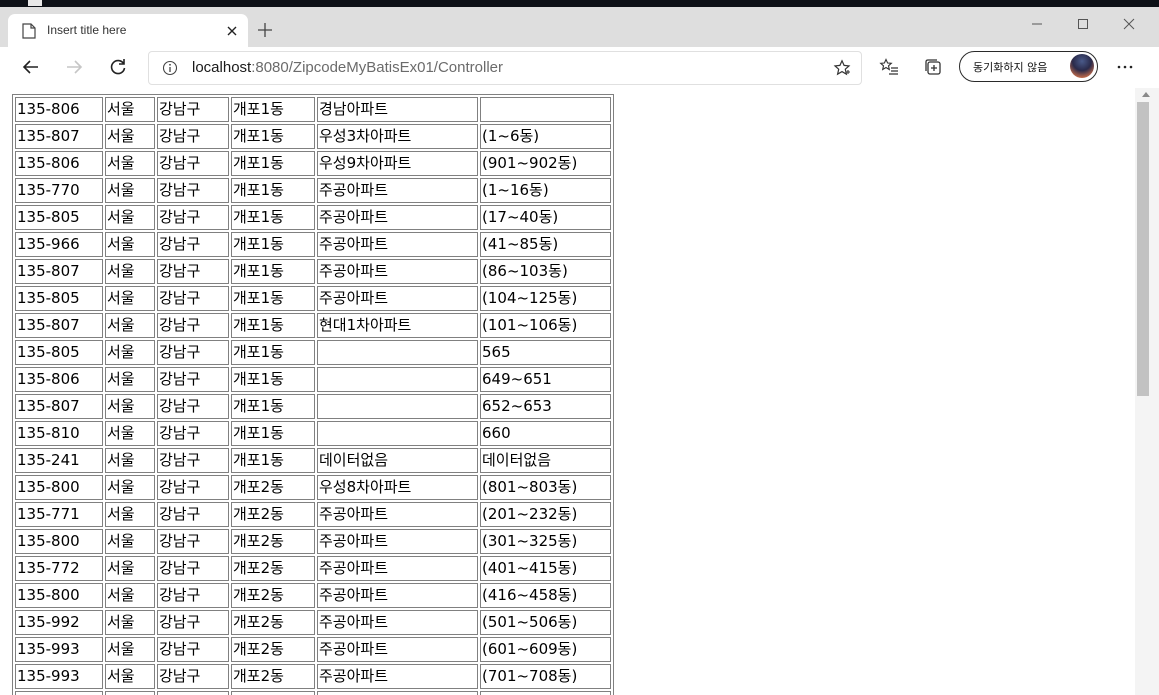 This screenshot has width=1159, height=695. I want to click on favorites-list-icon, so click(888, 66).